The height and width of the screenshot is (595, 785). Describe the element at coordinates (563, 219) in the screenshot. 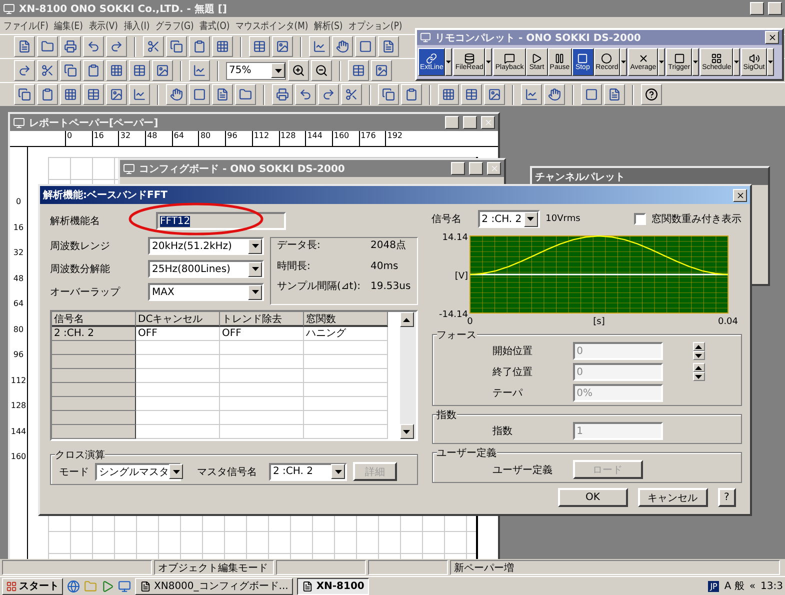

I see `unit-label: 10Vrms` at that location.